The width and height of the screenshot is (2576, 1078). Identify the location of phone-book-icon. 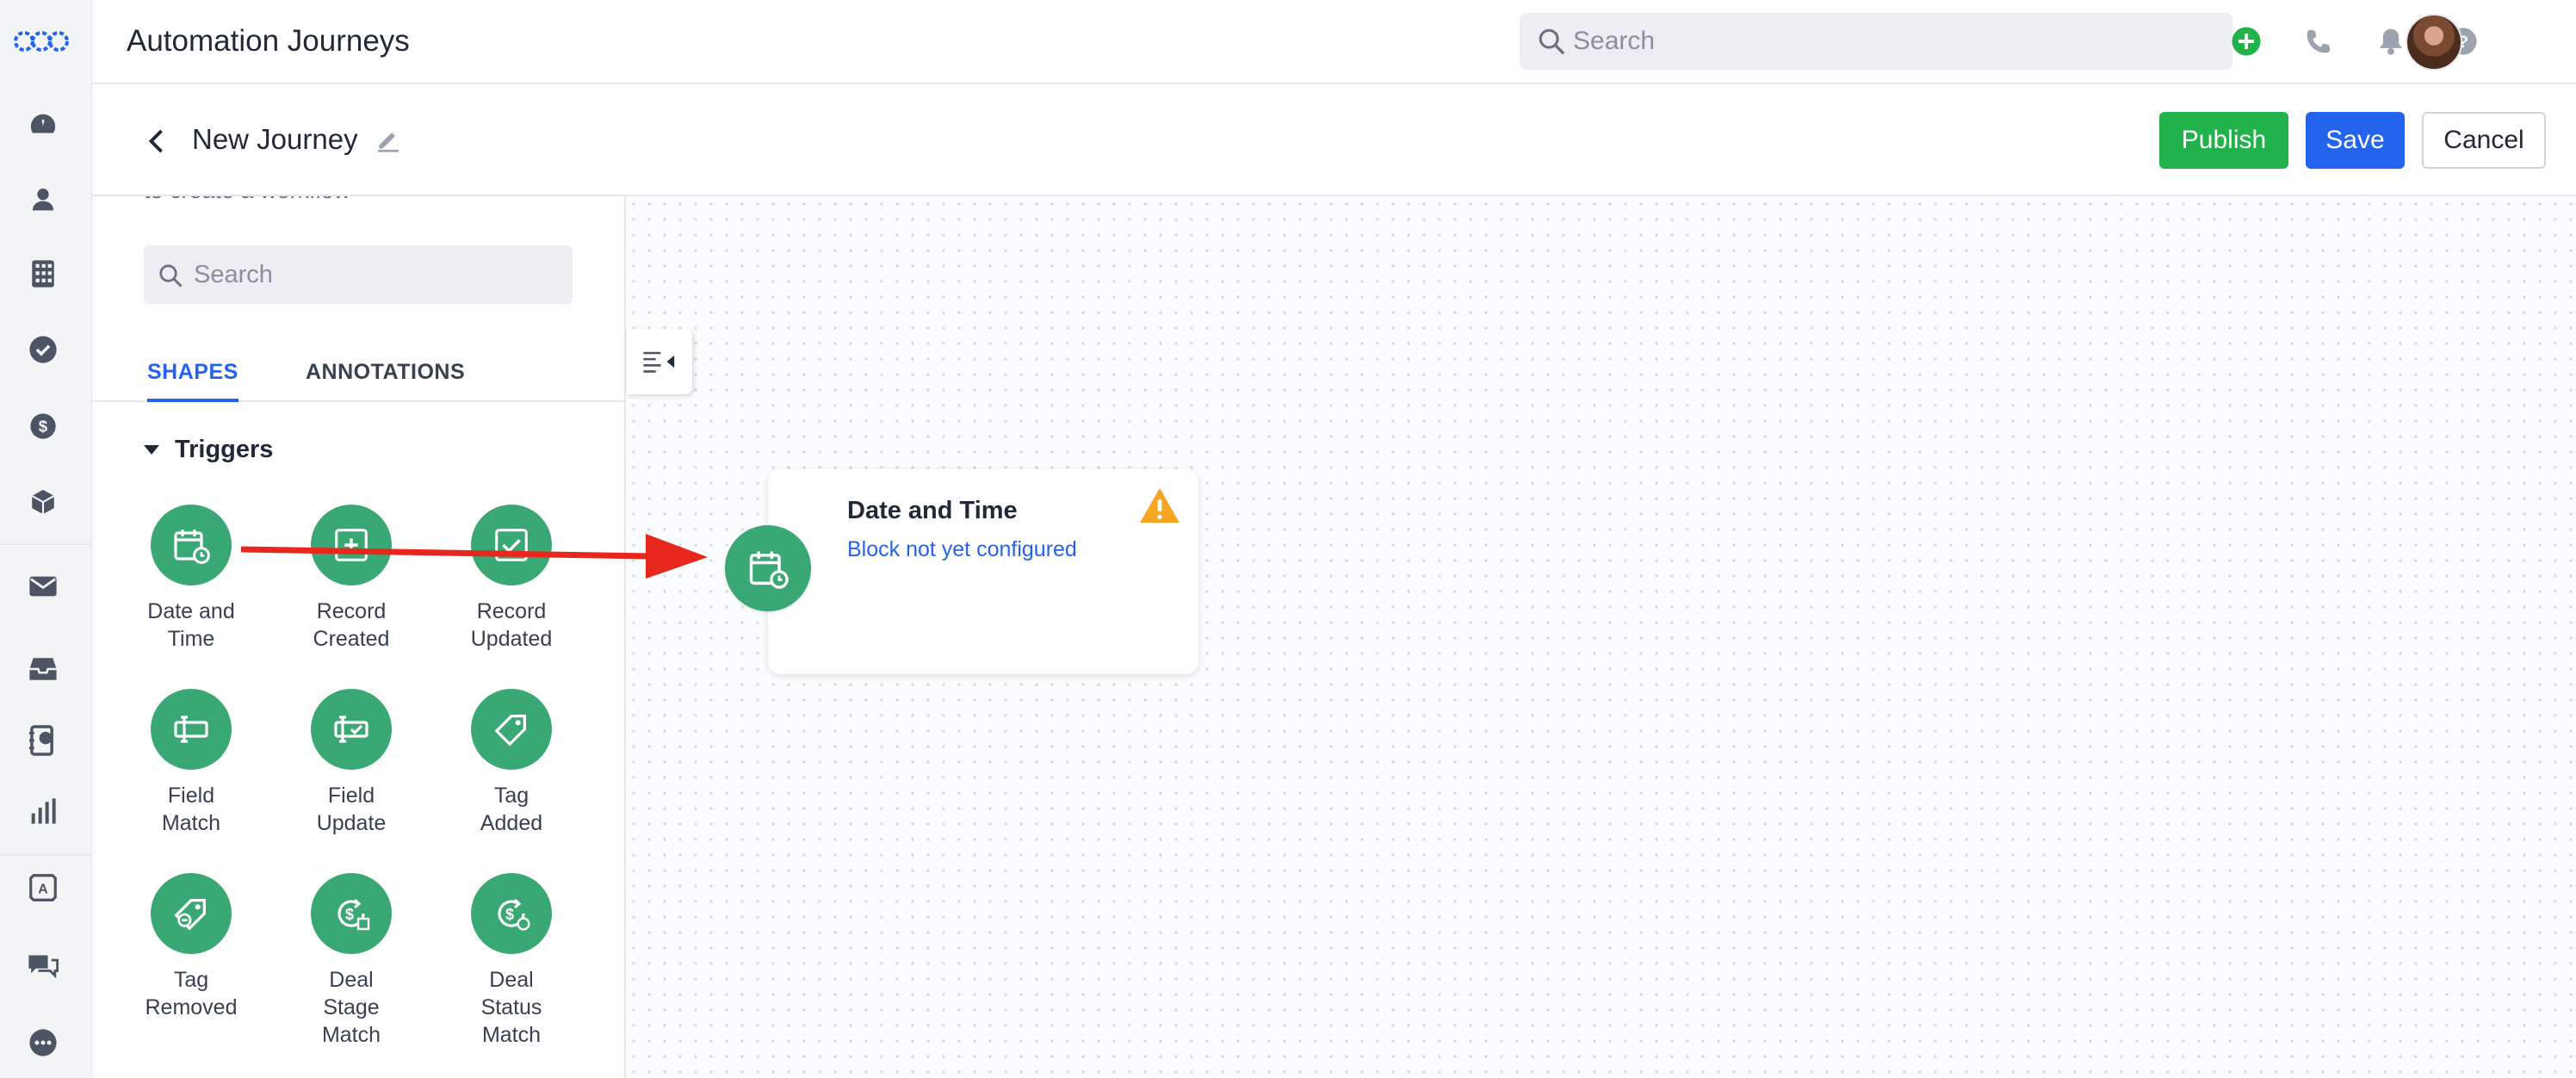
(43, 740).